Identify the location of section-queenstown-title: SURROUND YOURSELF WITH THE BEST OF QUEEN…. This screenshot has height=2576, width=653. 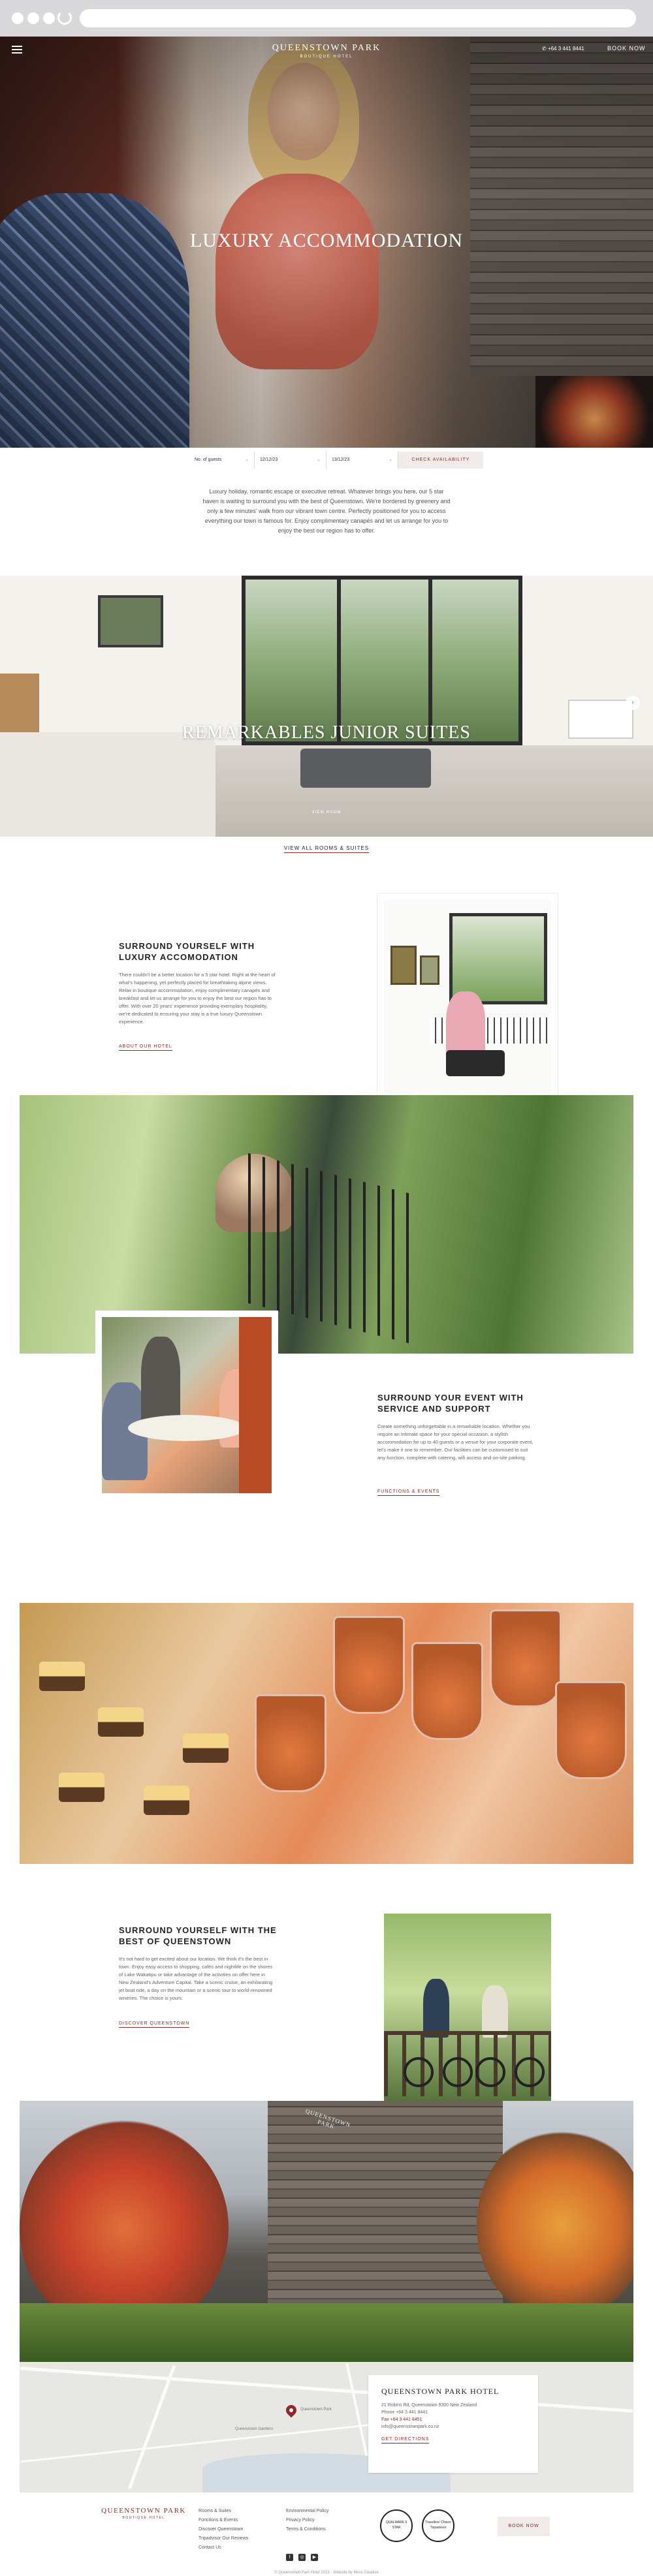
(198, 1935).